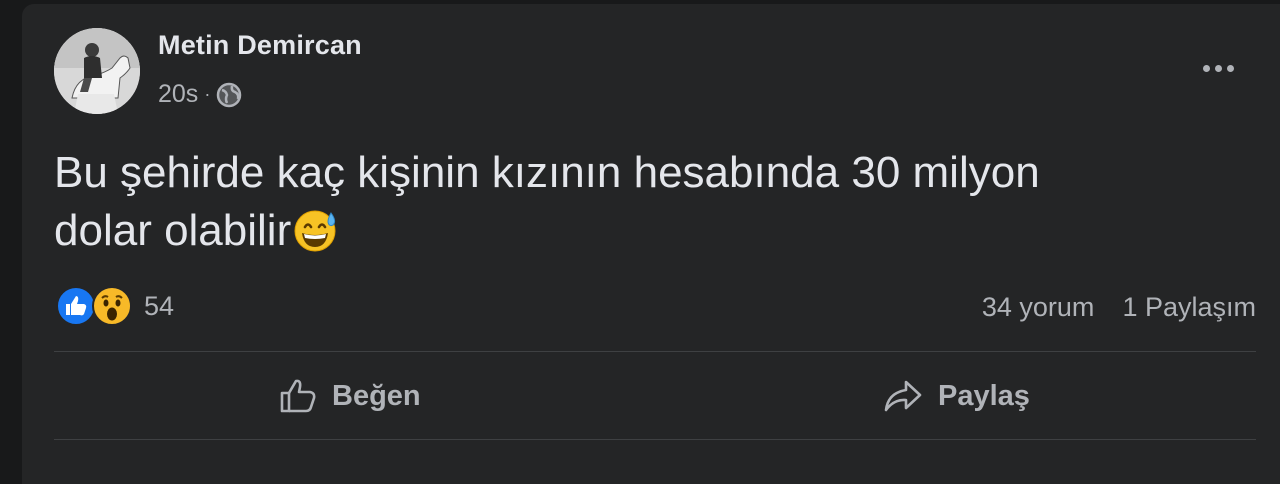 This screenshot has width=1280, height=484. I want to click on like-button: Beğen, so click(349, 396).